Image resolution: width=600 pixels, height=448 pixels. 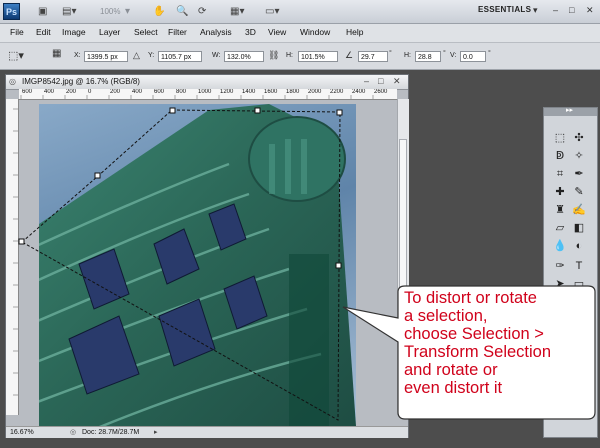 I want to click on close-icon: ✕, so click(x=590, y=10).